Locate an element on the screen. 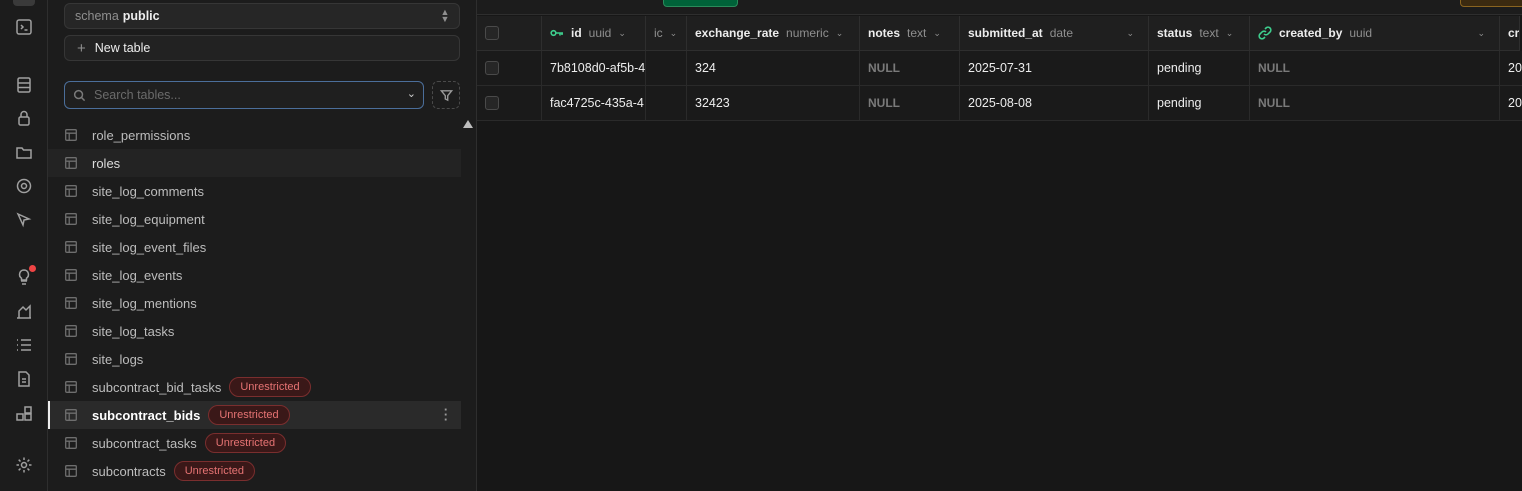 The image size is (1522, 491). select-all-cell is located at coordinates (509, 33).